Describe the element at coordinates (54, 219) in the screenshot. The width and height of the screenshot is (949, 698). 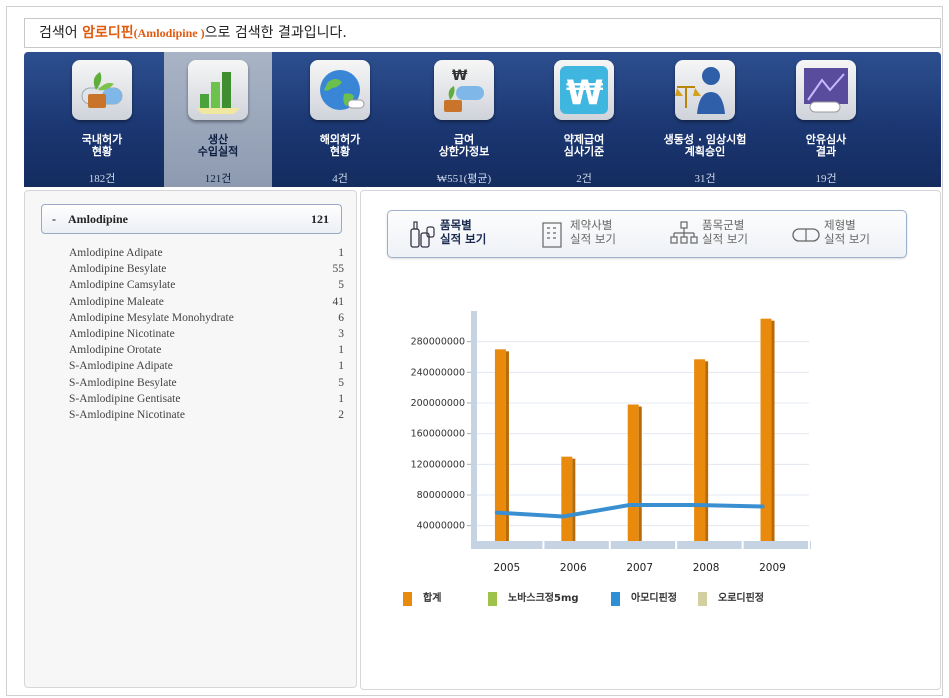
I see `collapse-toggle: -` at that location.